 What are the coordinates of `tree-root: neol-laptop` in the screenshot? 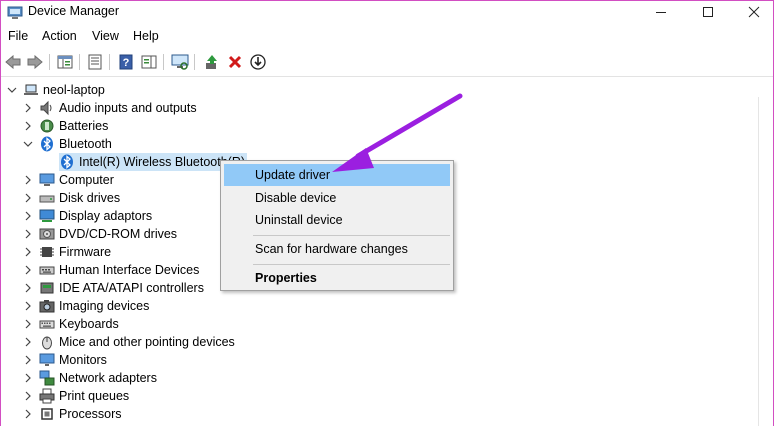 It's located at (56, 90).